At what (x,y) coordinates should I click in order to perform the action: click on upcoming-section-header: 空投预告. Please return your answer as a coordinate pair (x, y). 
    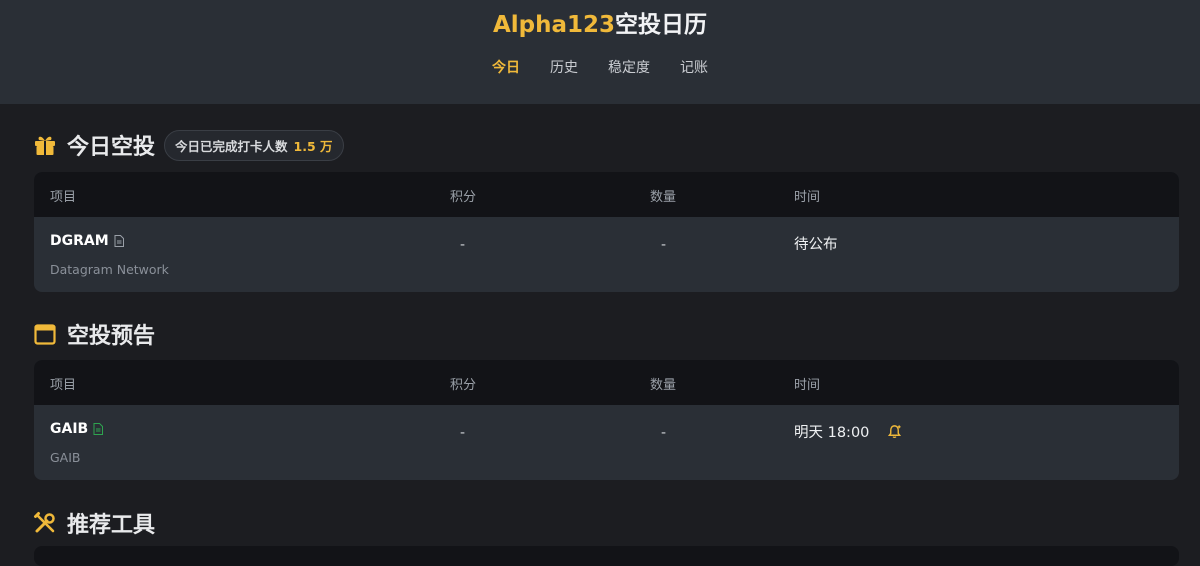
    Looking at the image, I should click on (94, 334).